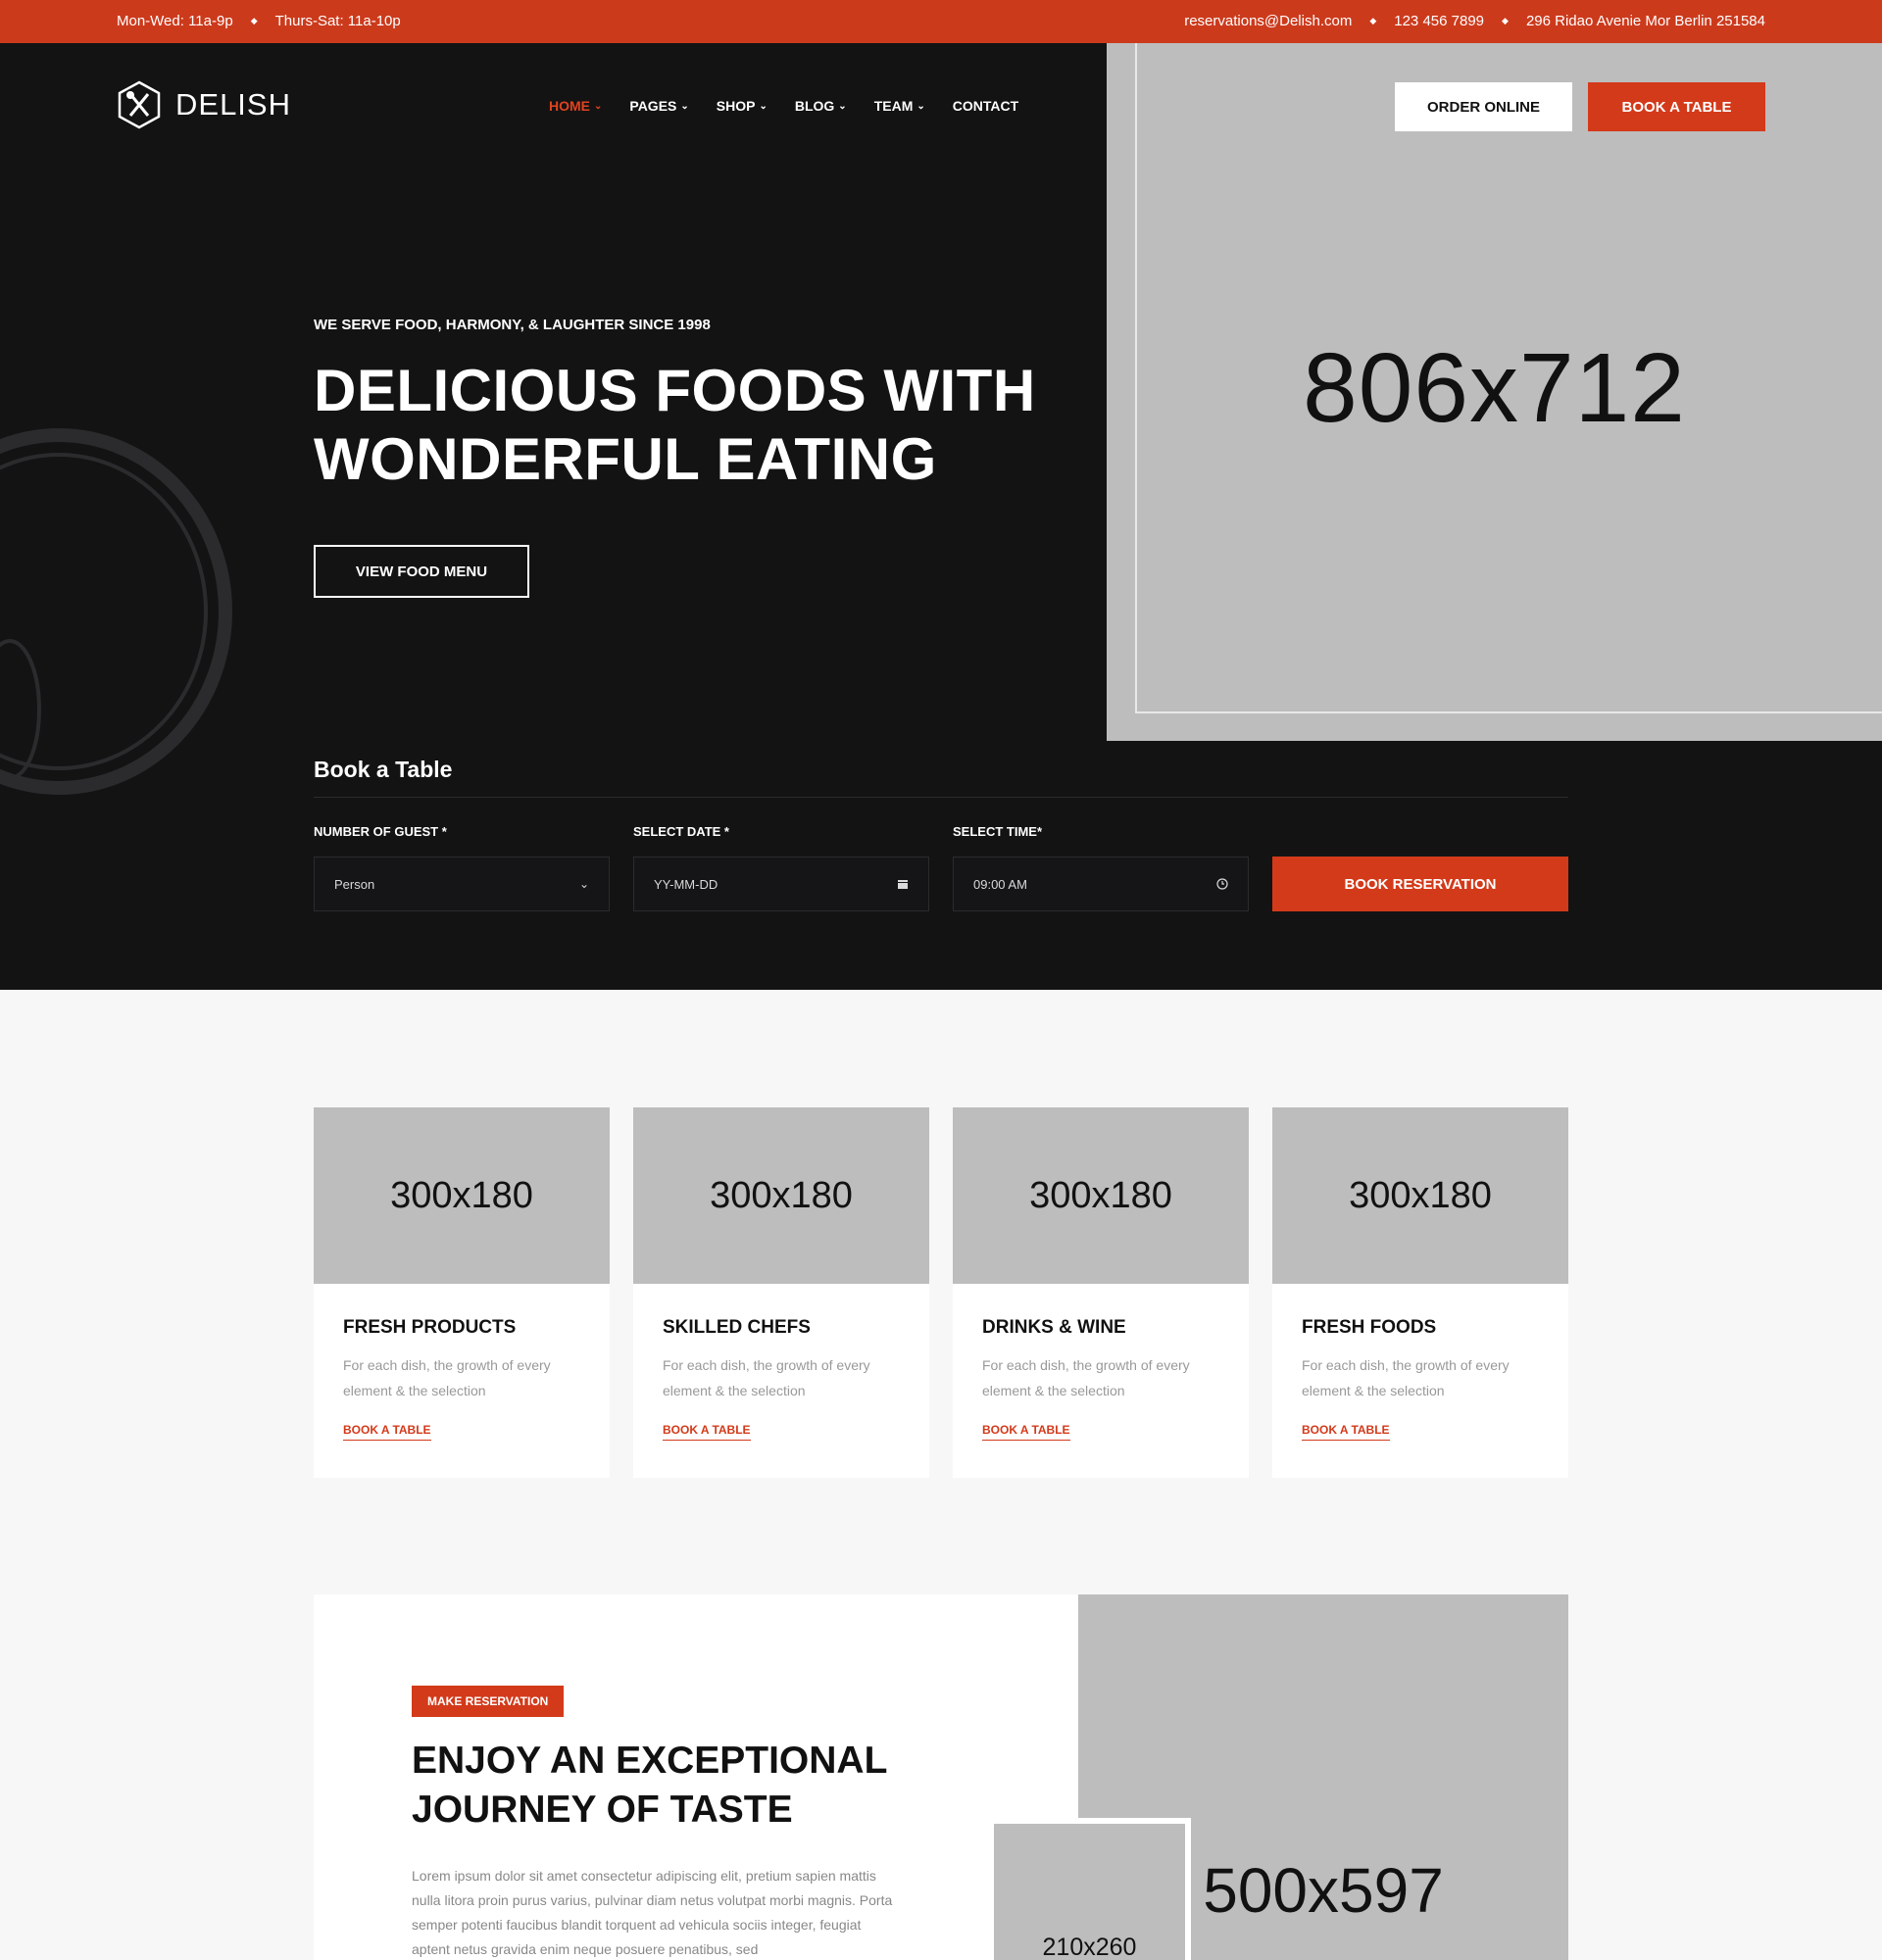  I want to click on nav-item-team: TEAM ⌄, so click(900, 106).